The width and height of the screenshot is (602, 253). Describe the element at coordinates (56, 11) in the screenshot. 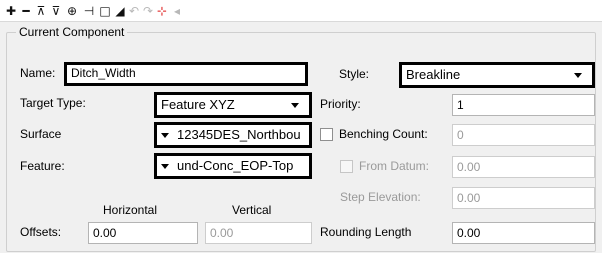

I see `insert-below-icon: ⊽` at that location.